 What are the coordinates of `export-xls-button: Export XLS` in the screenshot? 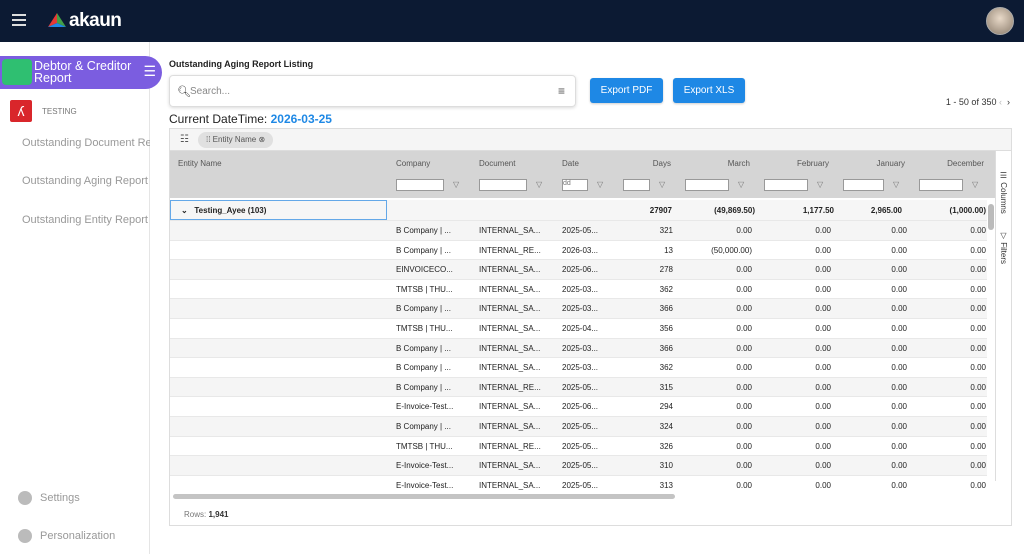 It's located at (709, 90).